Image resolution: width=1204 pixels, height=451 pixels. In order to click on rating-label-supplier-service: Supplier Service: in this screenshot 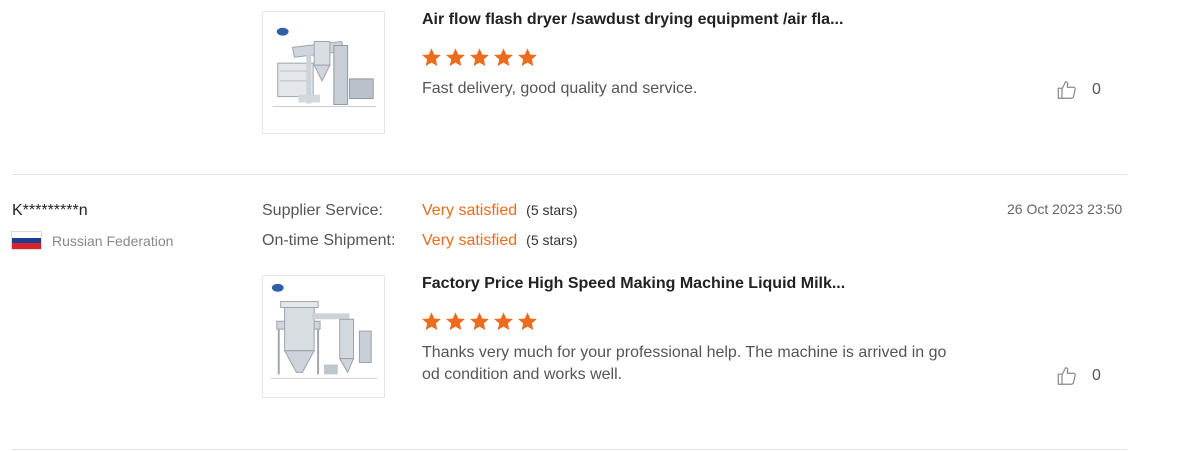, I will do `click(322, 210)`.